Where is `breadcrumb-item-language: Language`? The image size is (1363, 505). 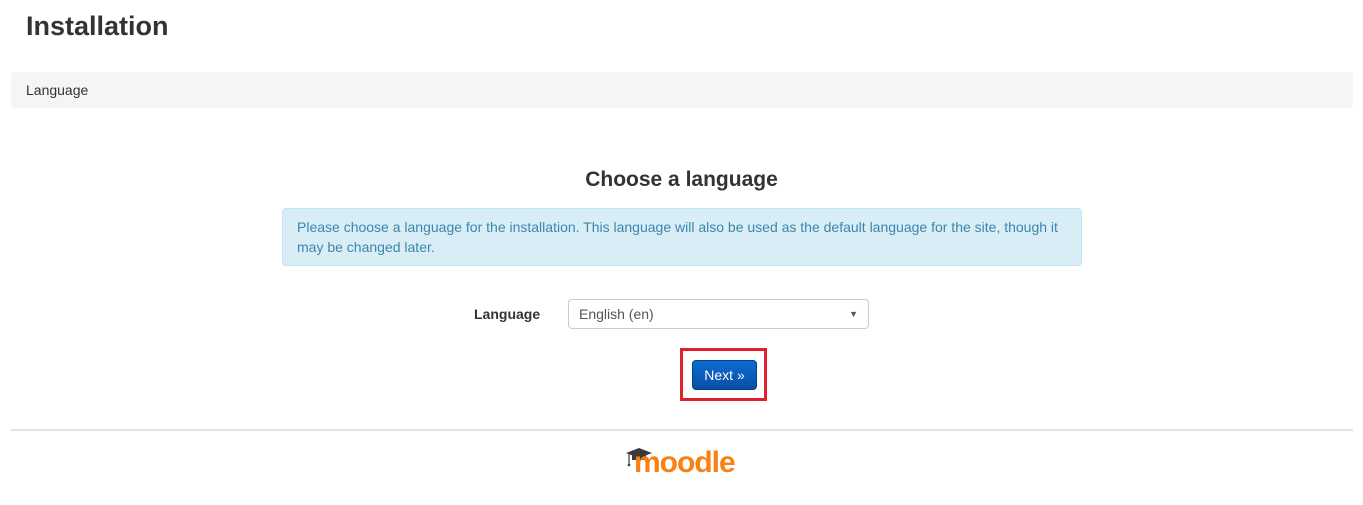 breadcrumb-item-language: Language is located at coordinates (57, 90).